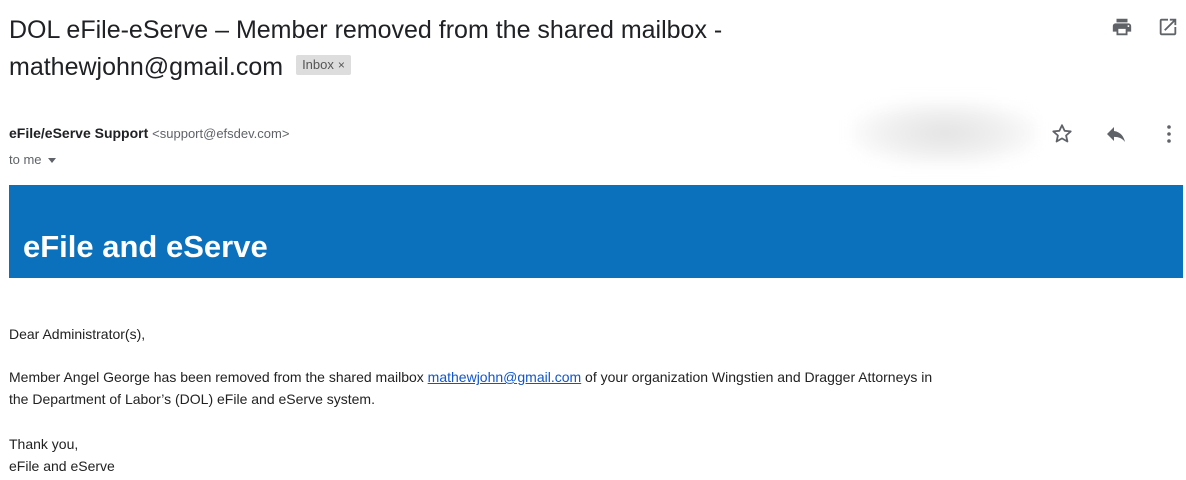  What do you see at coordinates (145, 246) in the screenshot?
I see `banner-title: eFile and eServe` at bounding box center [145, 246].